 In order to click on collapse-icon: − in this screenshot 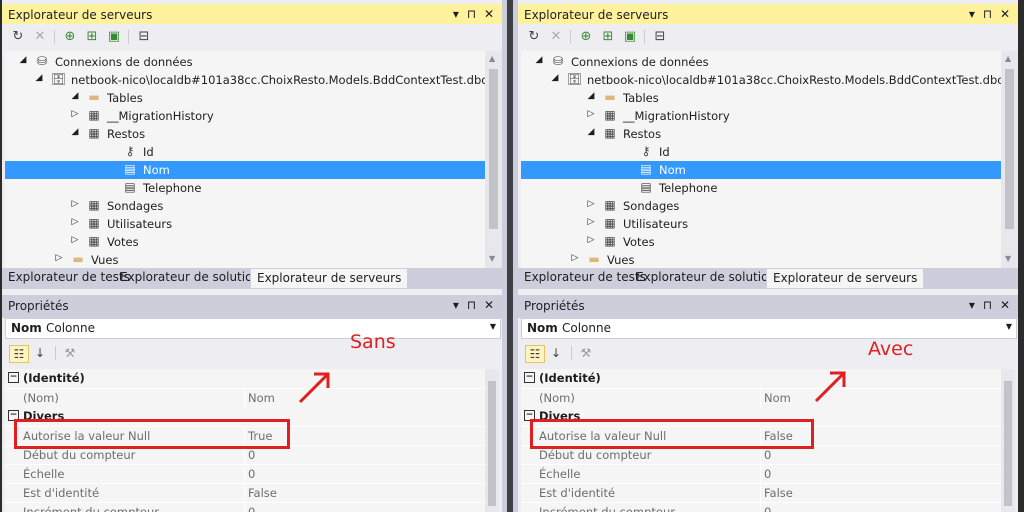, I will do `click(13, 377)`.